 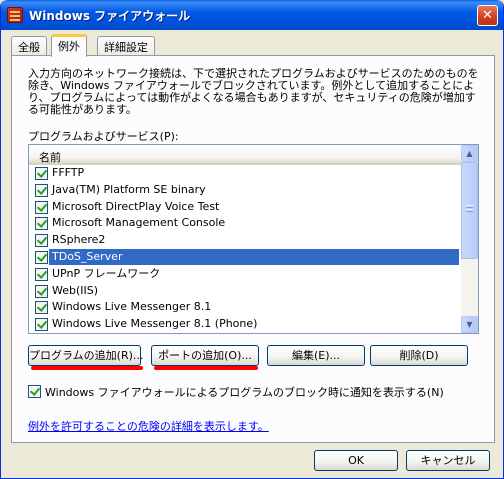 What do you see at coordinates (356, 460) in the screenshot?
I see `ok-button: OK` at bounding box center [356, 460].